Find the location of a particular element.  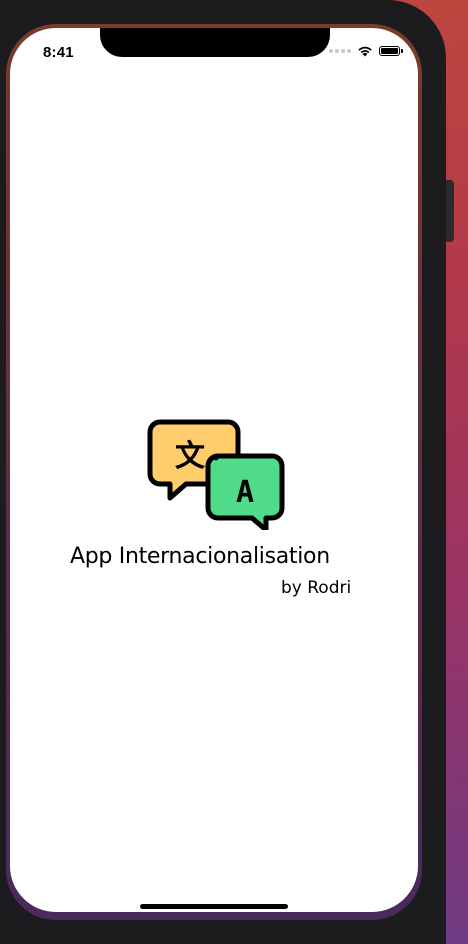

logo-glyph-left: 文 is located at coordinates (190, 456).